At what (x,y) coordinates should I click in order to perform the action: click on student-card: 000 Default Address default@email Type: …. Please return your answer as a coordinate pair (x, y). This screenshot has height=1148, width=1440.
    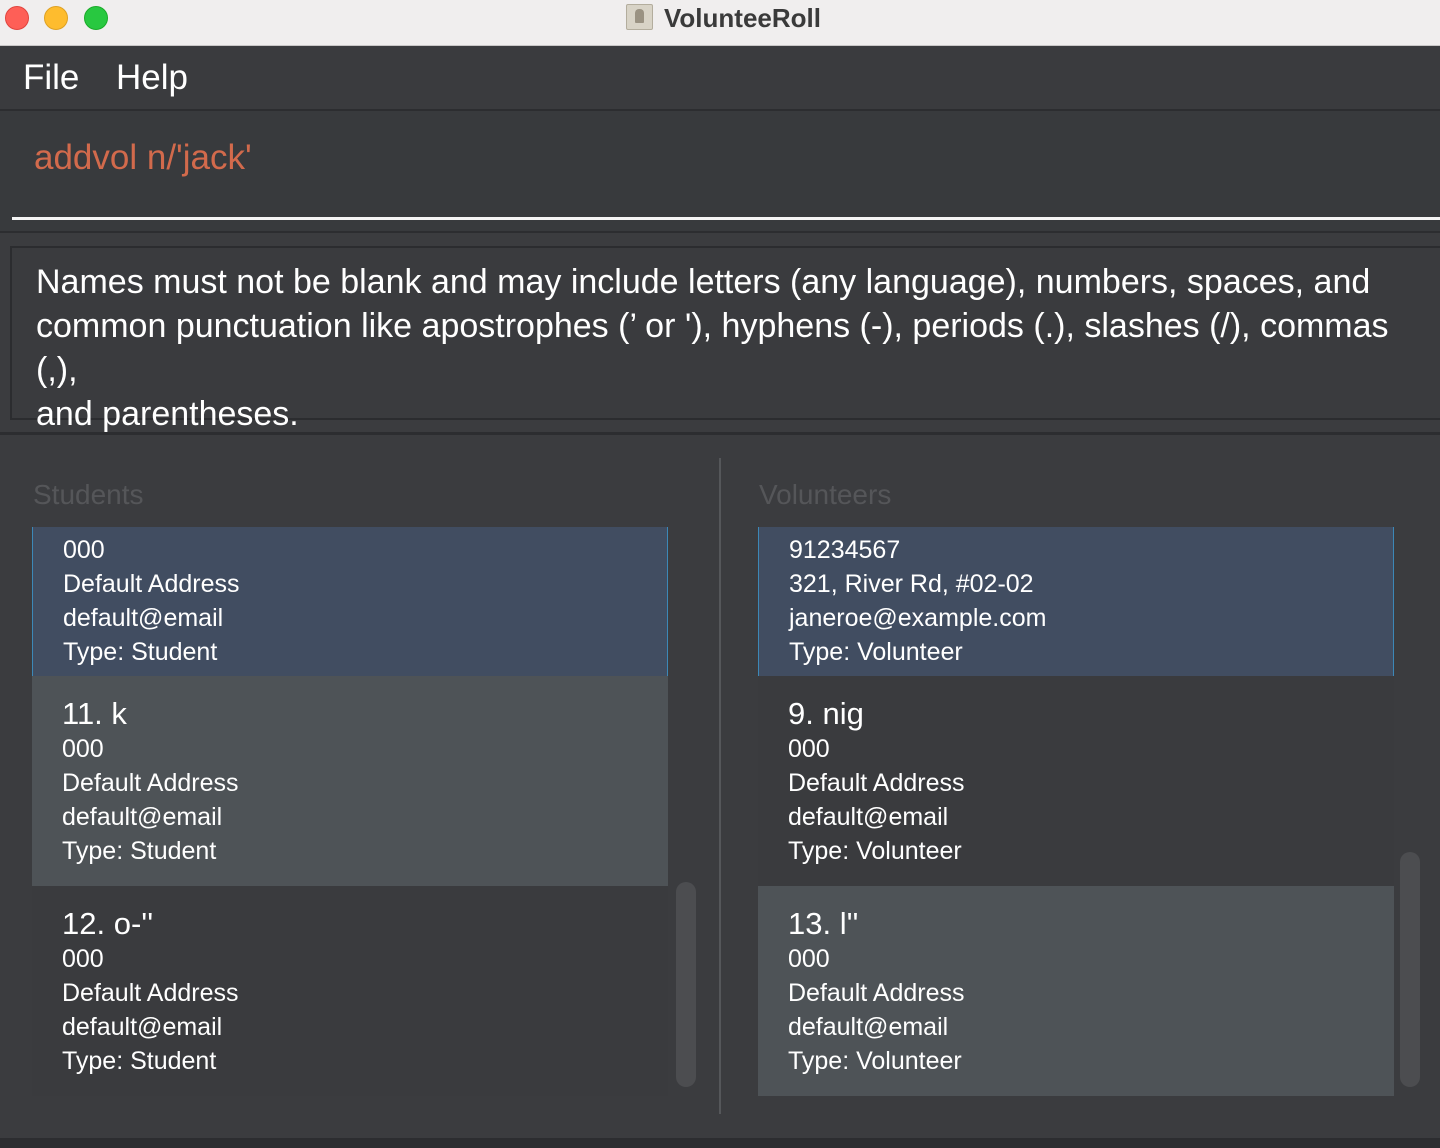
    Looking at the image, I should click on (350, 610).